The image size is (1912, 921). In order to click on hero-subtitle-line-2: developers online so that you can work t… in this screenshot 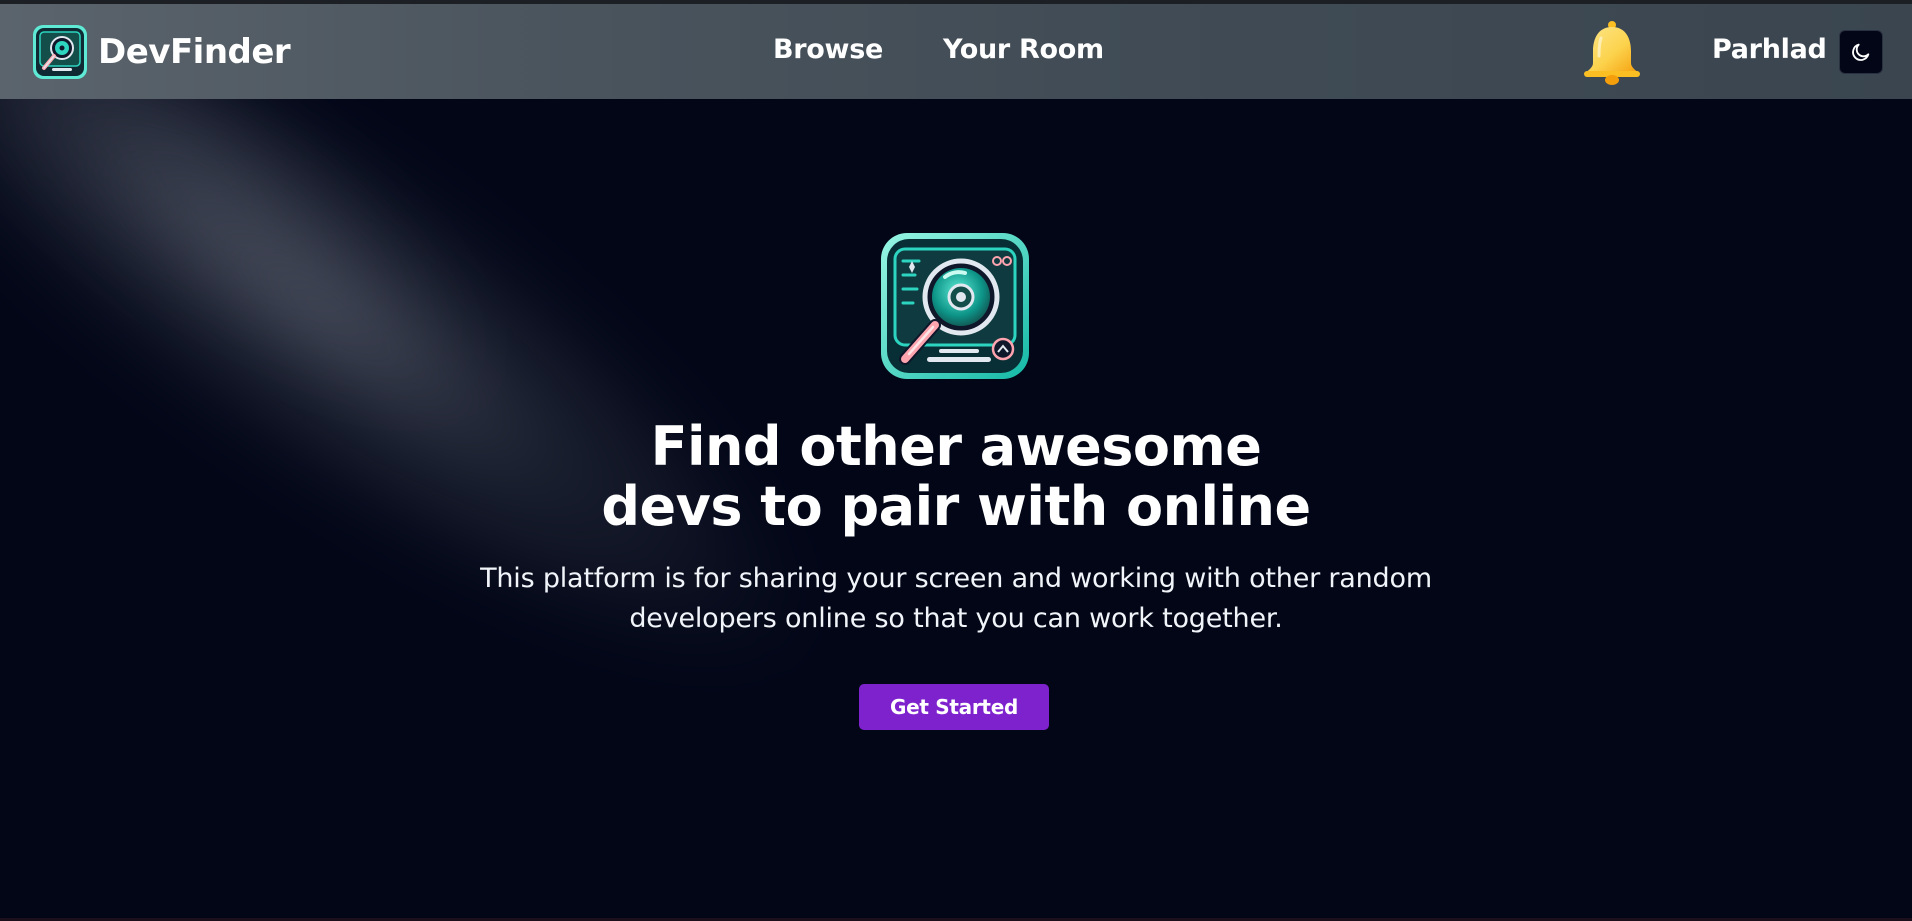, I will do `click(956, 618)`.